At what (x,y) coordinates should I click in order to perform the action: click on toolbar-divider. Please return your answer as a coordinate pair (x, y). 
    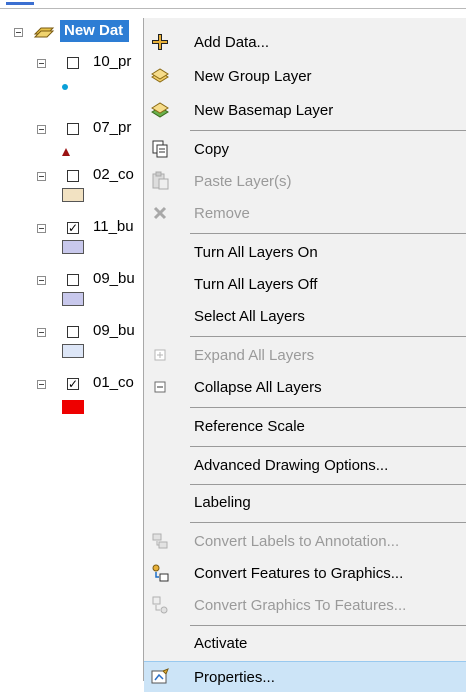
    Looking at the image, I should click on (233, 8).